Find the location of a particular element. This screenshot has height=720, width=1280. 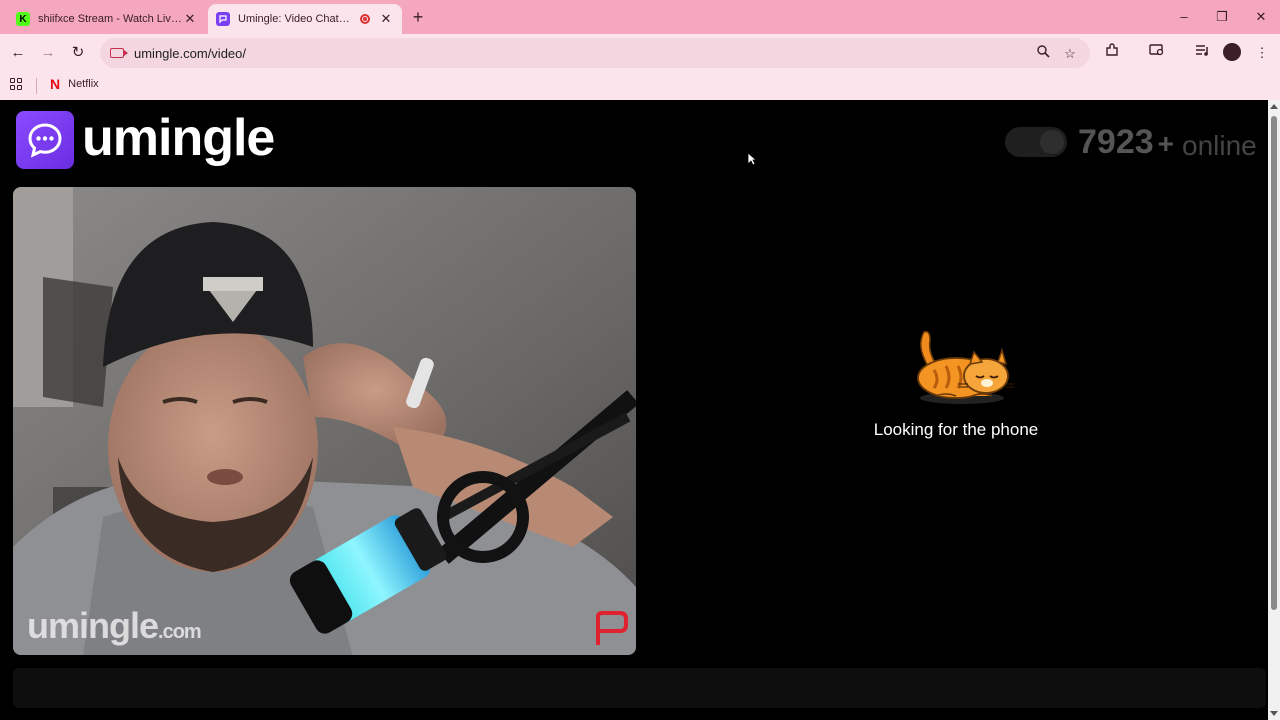

tab-title: shiifxce Stream - Watch Live on is located at coordinates (110, 19).